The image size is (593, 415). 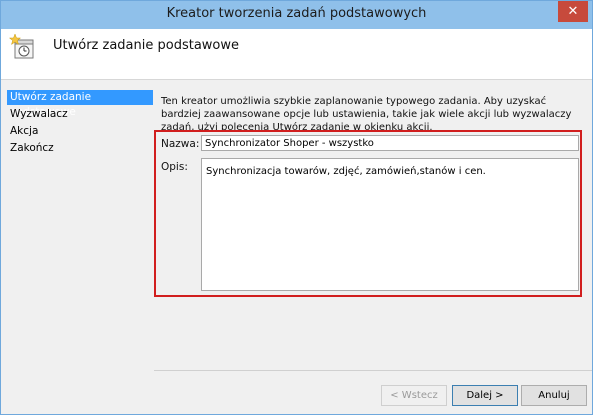 What do you see at coordinates (373, 370) in the screenshot?
I see `footer-divider` at bounding box center [373, 370].